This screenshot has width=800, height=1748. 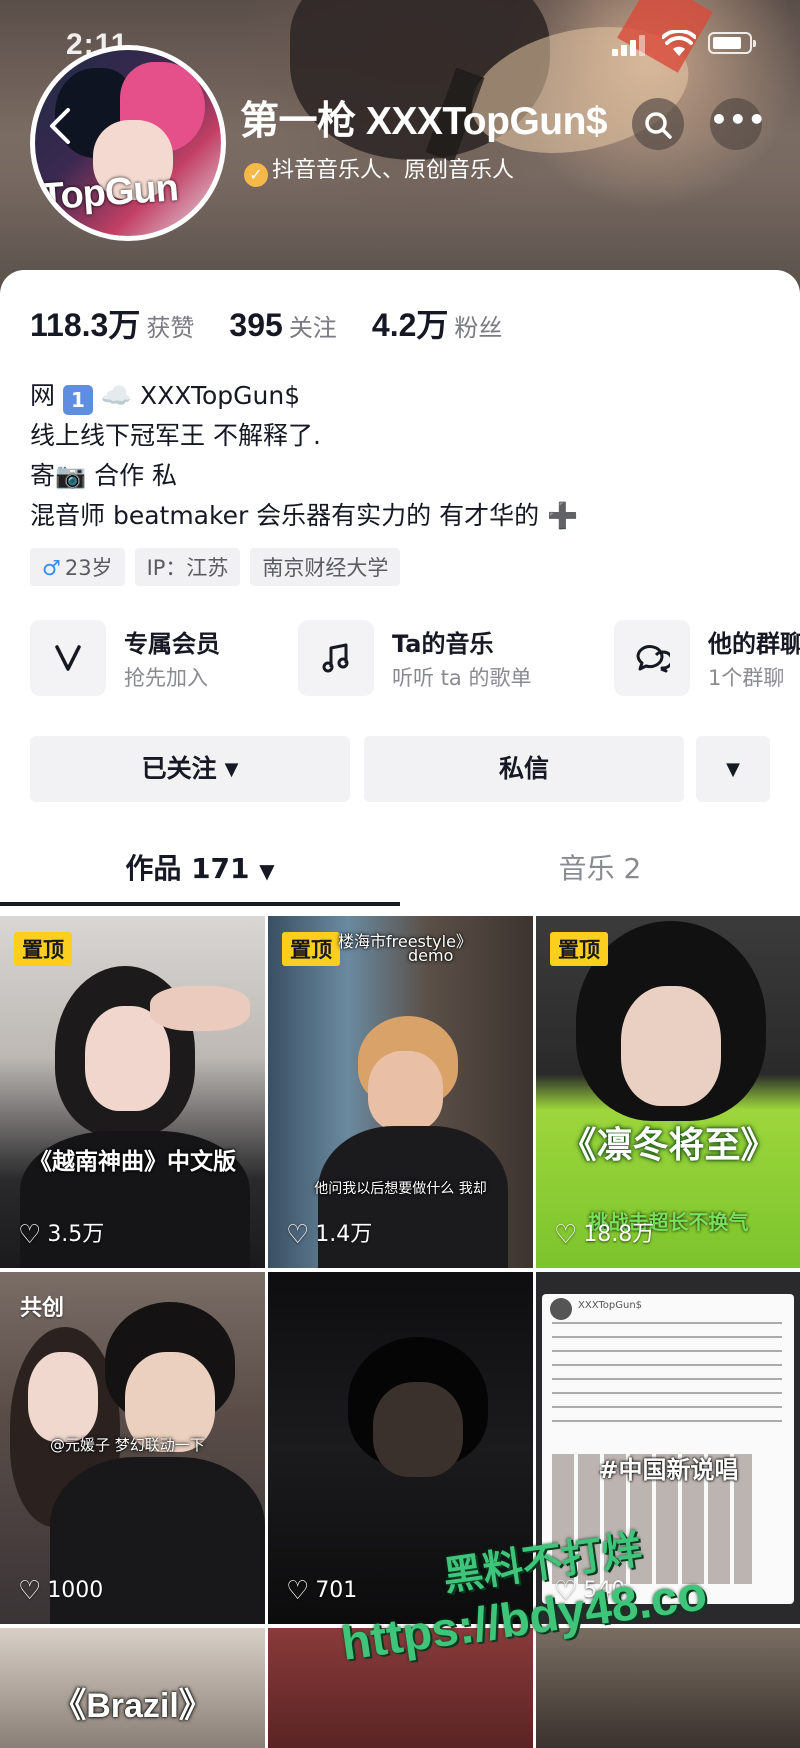 What do you see at coordinates (379, 169) in the screenshot?
I see `verification-label: ✓ 抖音音乐人、原创音乐人` at bounding box center [379, 169].